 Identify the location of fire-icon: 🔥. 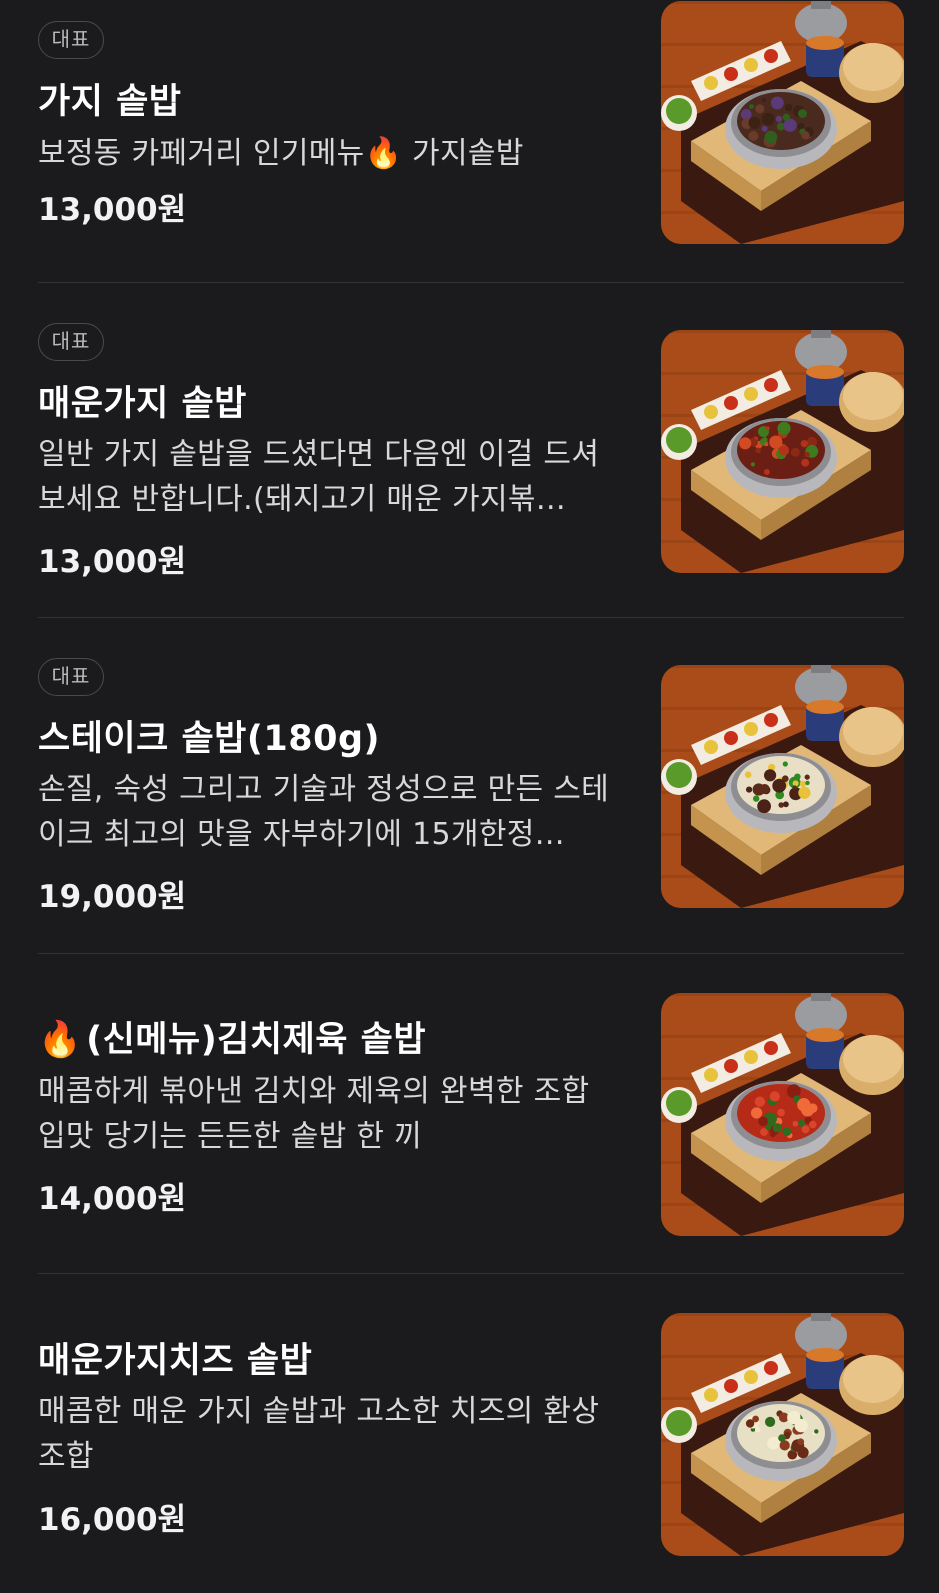
(60, 1040).